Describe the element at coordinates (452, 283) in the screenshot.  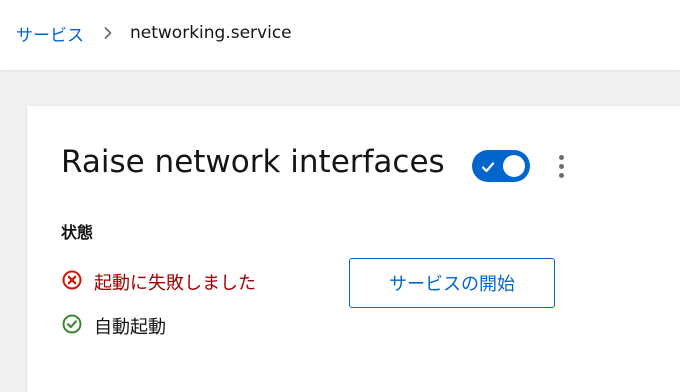
I see `start-service-button: サービスの開始` at that location.